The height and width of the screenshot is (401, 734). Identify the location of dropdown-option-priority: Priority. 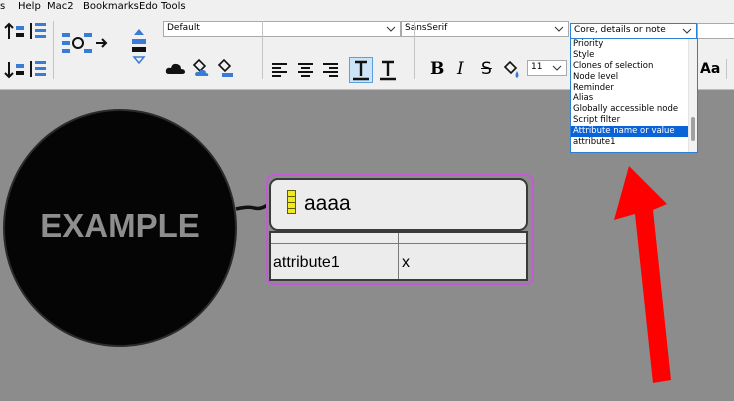
(634, 44).